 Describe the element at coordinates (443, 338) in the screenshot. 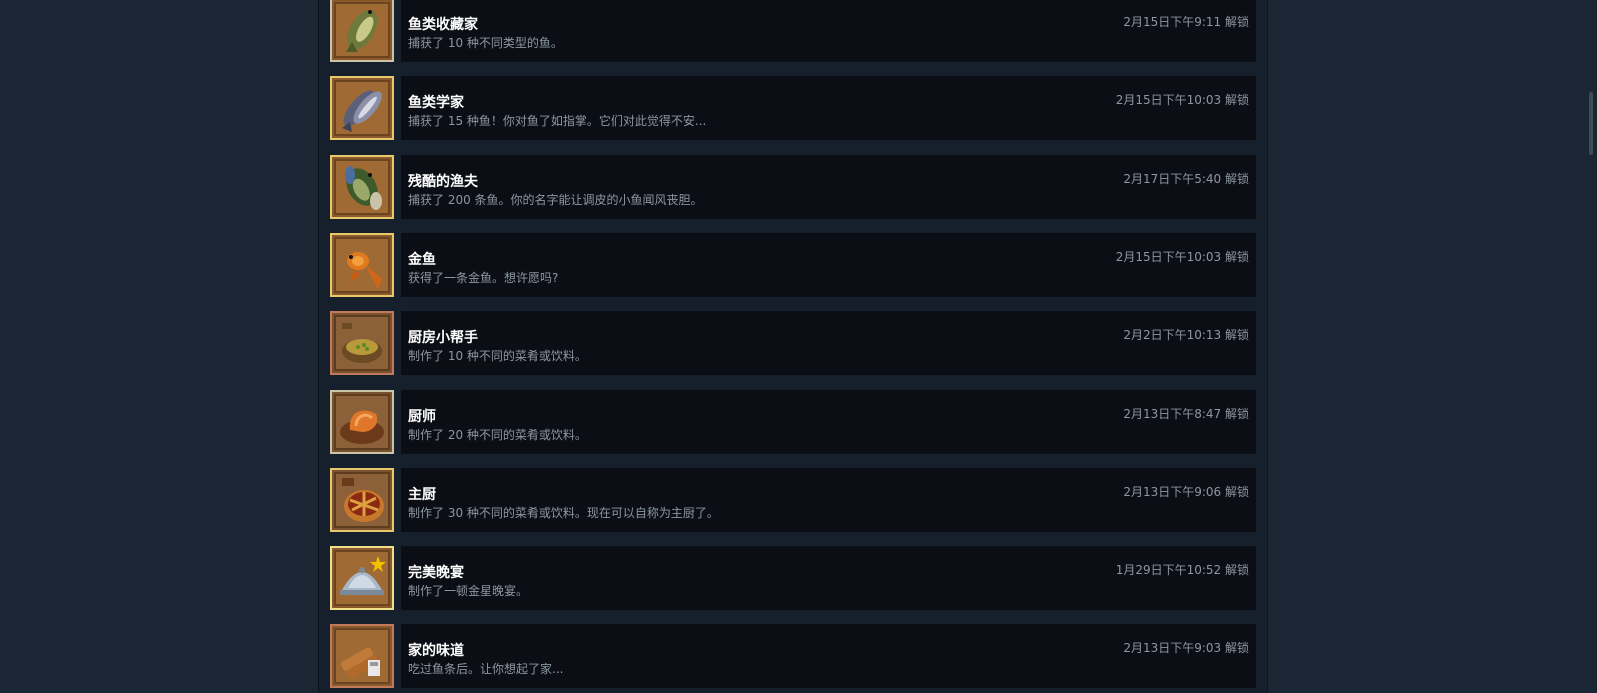

I see `achievement-title: 厨房小帮手` at that location.